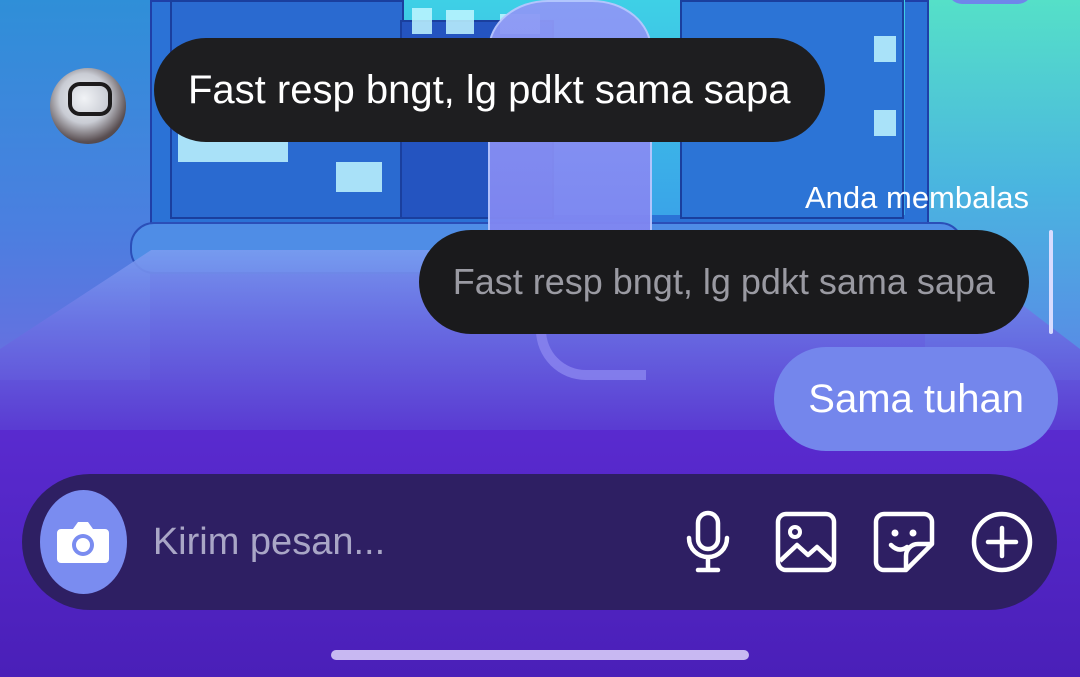 This screenshot has height=677, width=1080. I want to click on voice-message-button, so click(708, 542).